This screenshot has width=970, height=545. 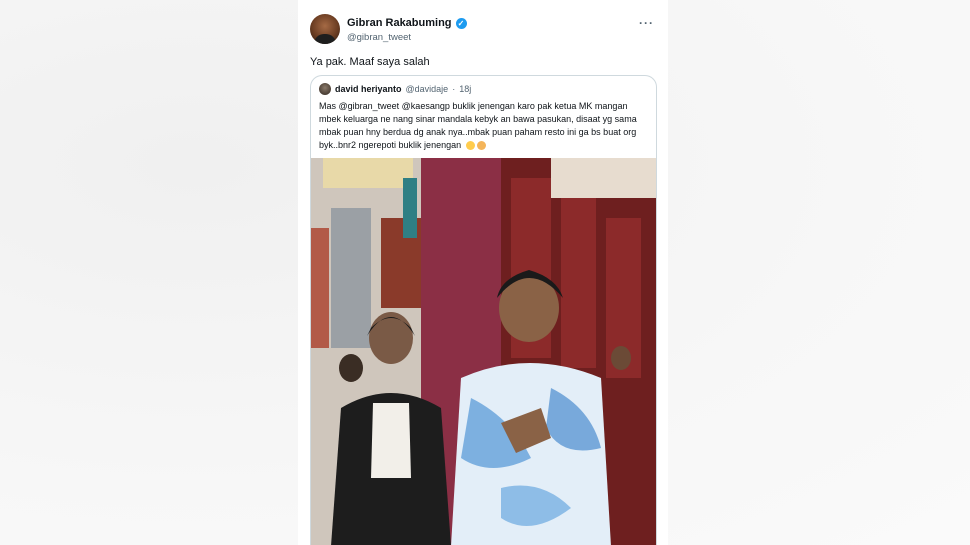 I want to click on shelf-left, so click(x=320, y=288).